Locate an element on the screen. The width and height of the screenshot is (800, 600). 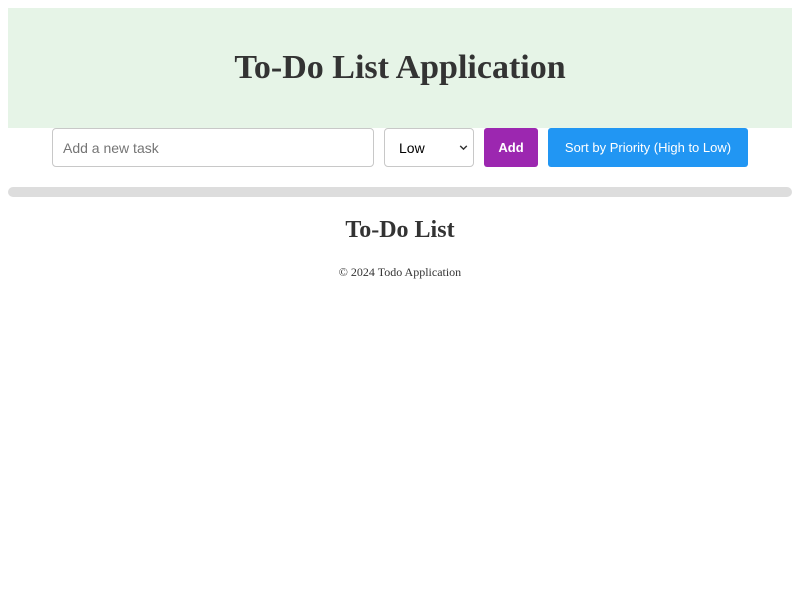
page-title: To-Do List Application is located at coordinates (400, 67).